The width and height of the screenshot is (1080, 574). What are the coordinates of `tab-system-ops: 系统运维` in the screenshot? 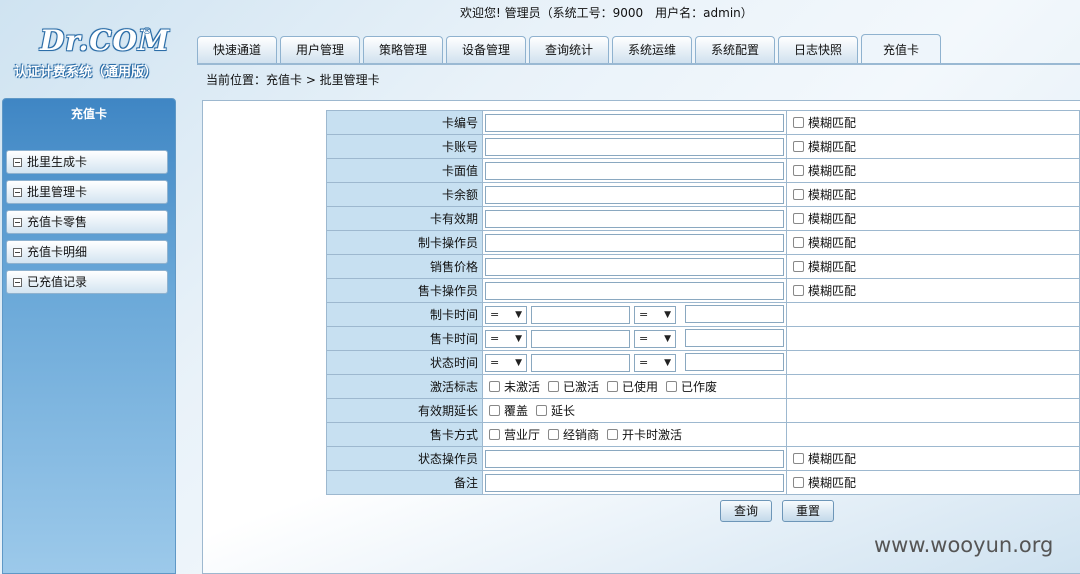 It's located at (652, 50).